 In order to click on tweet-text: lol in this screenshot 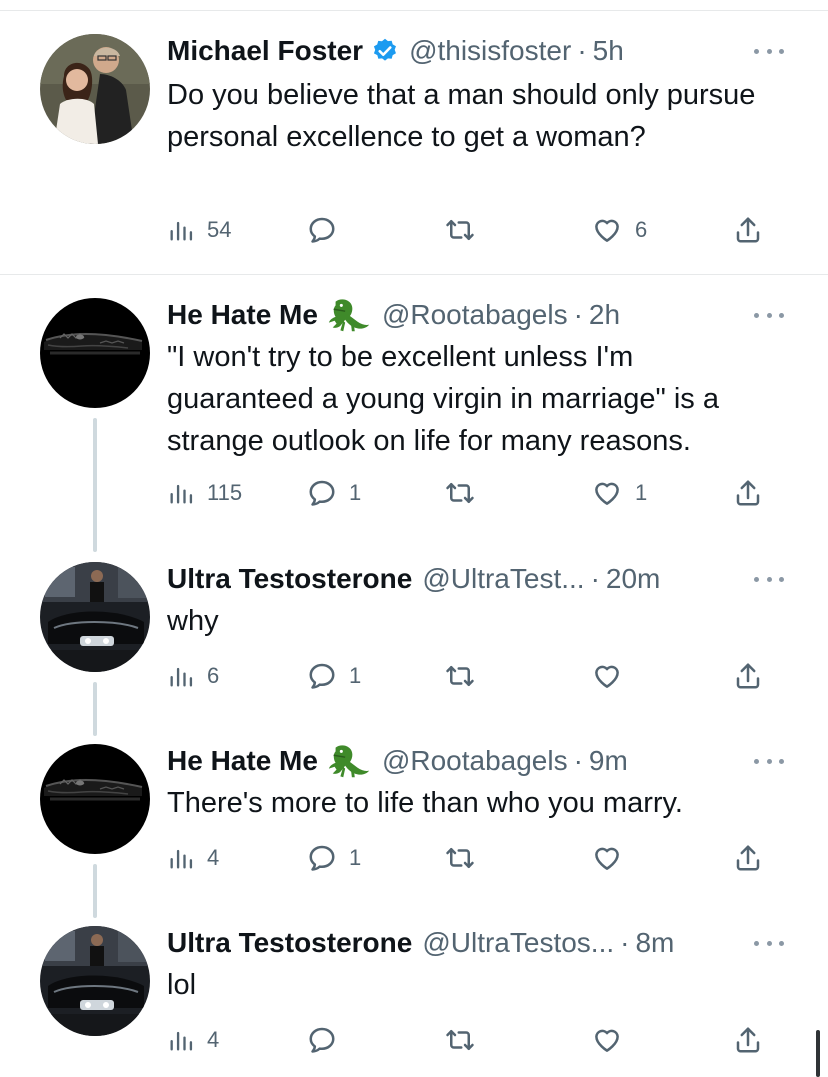, I will do `click(182, 985)`.